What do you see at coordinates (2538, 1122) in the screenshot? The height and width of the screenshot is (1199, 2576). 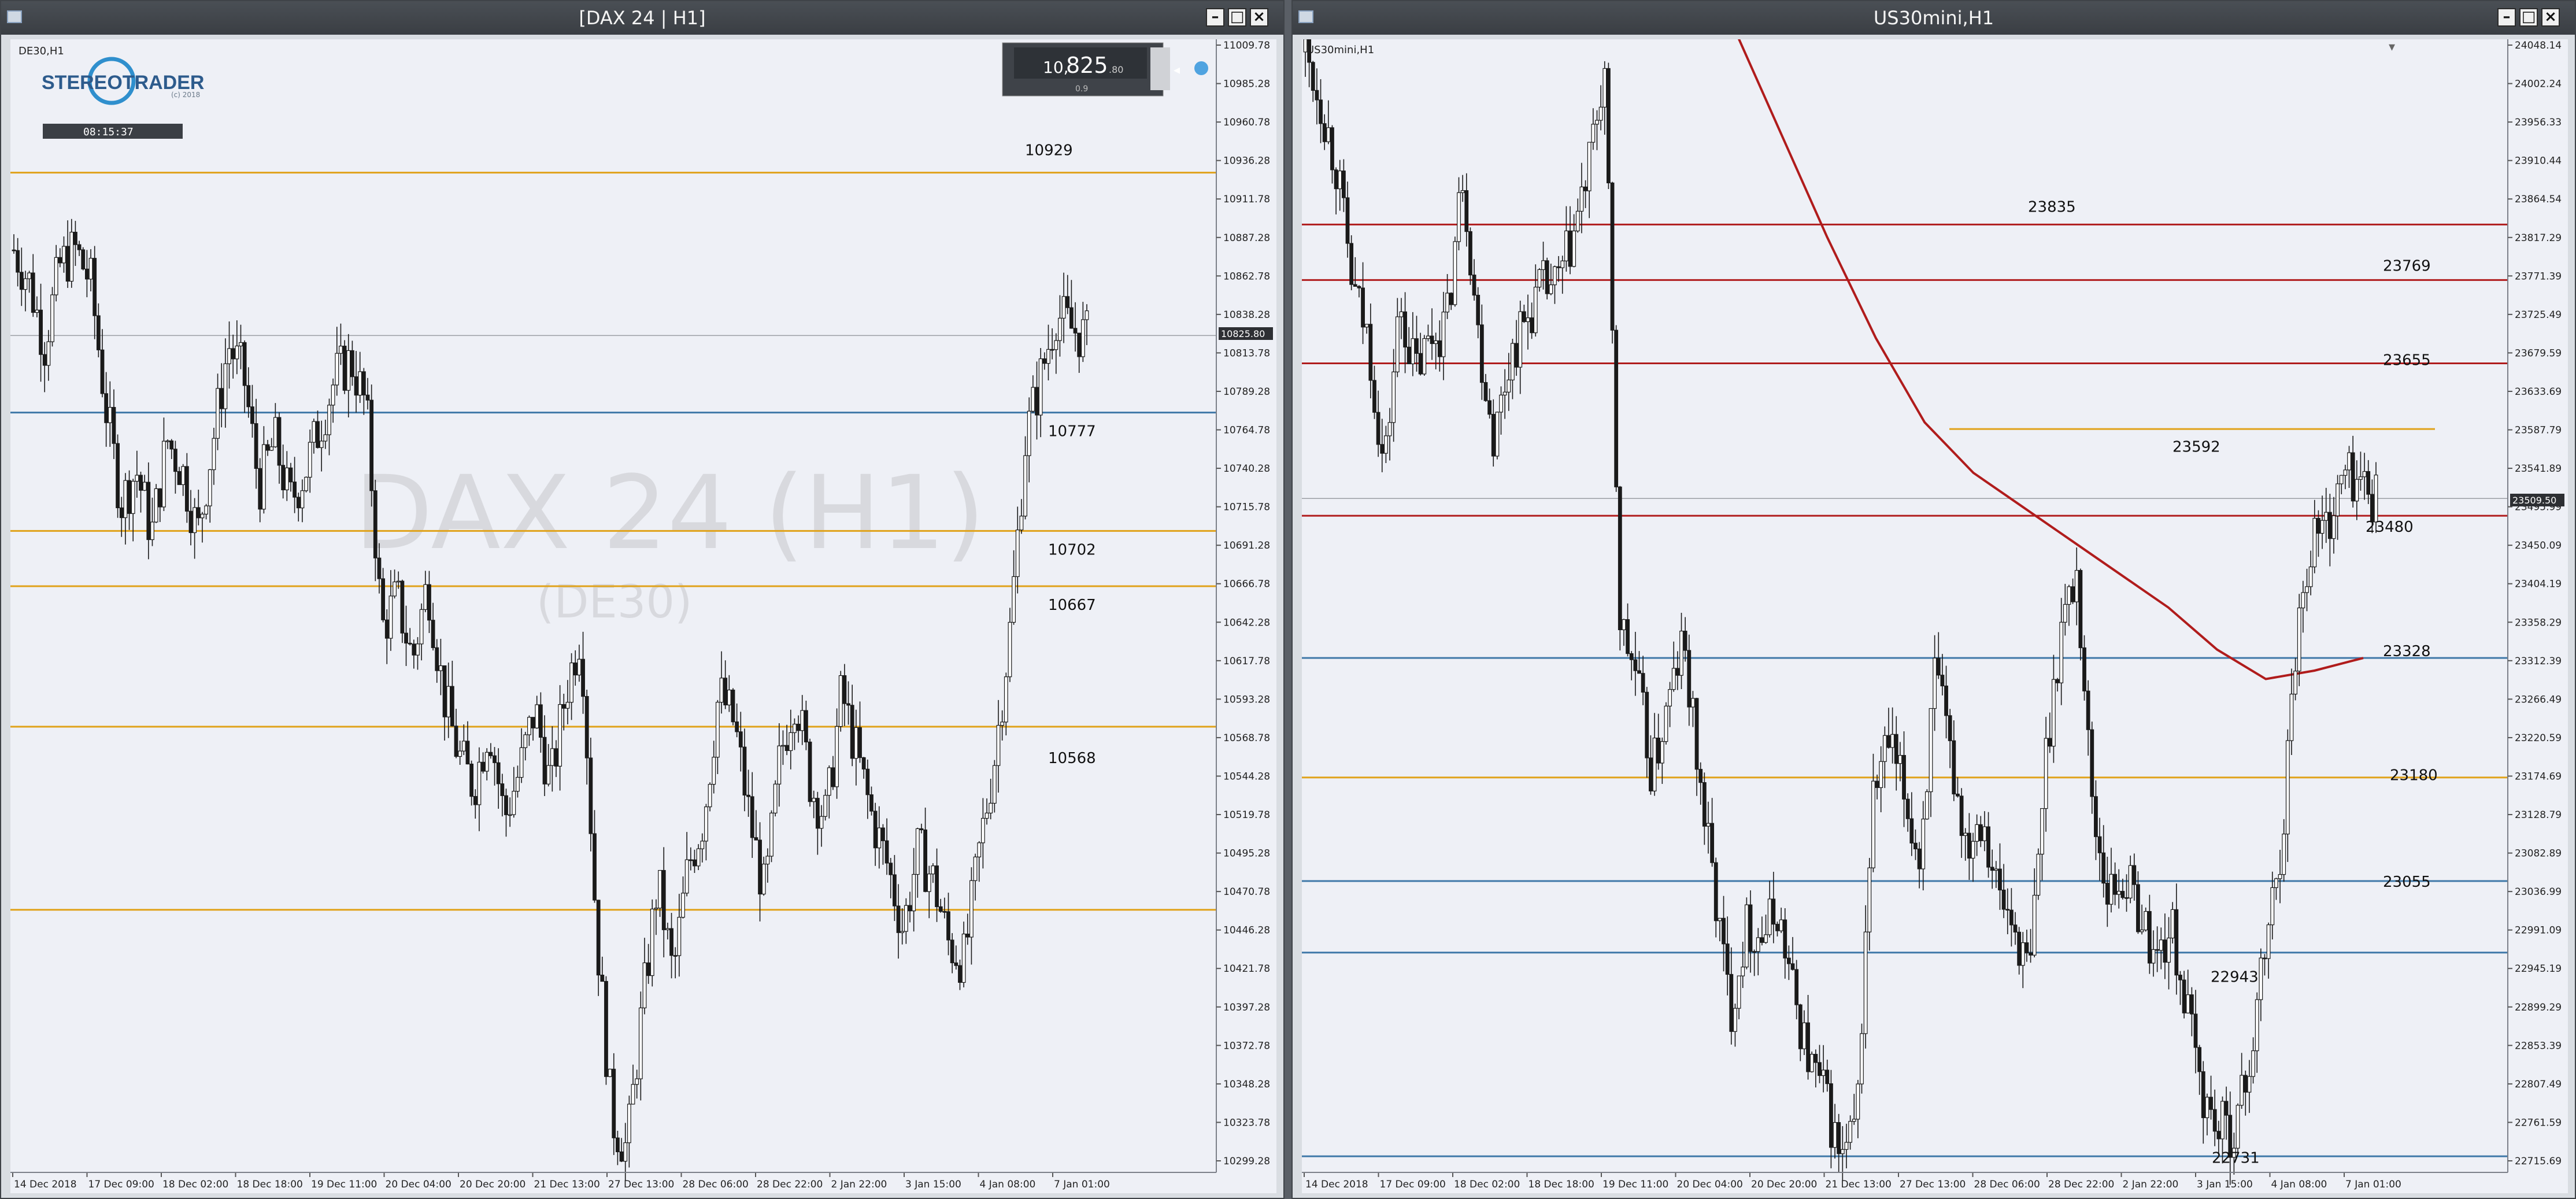 I see `price-tick-label: 22761.59` at bounding box center [2538, 1122].